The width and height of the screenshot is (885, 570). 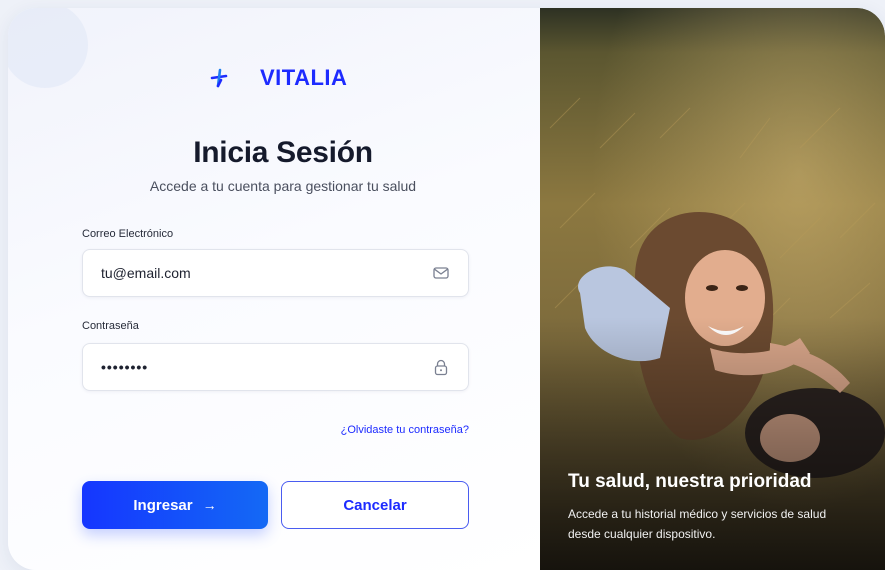 What do you see at coordinates (219, 78) in the screenshot?
I see `brand-logo-icon` at bounding box center [219, 78].